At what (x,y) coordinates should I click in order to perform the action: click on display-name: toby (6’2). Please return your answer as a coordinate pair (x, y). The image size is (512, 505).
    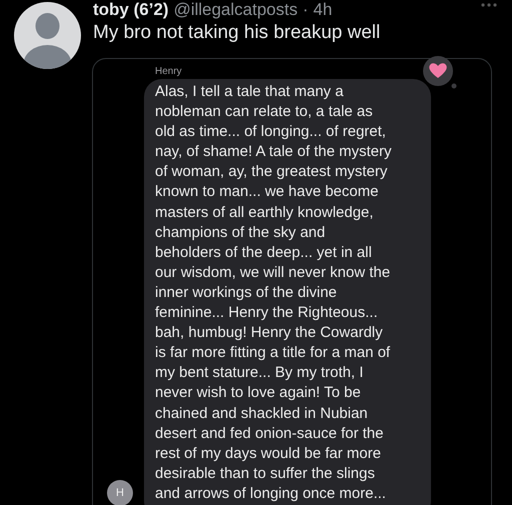
    Looking at the image, I should click on (131, 9).